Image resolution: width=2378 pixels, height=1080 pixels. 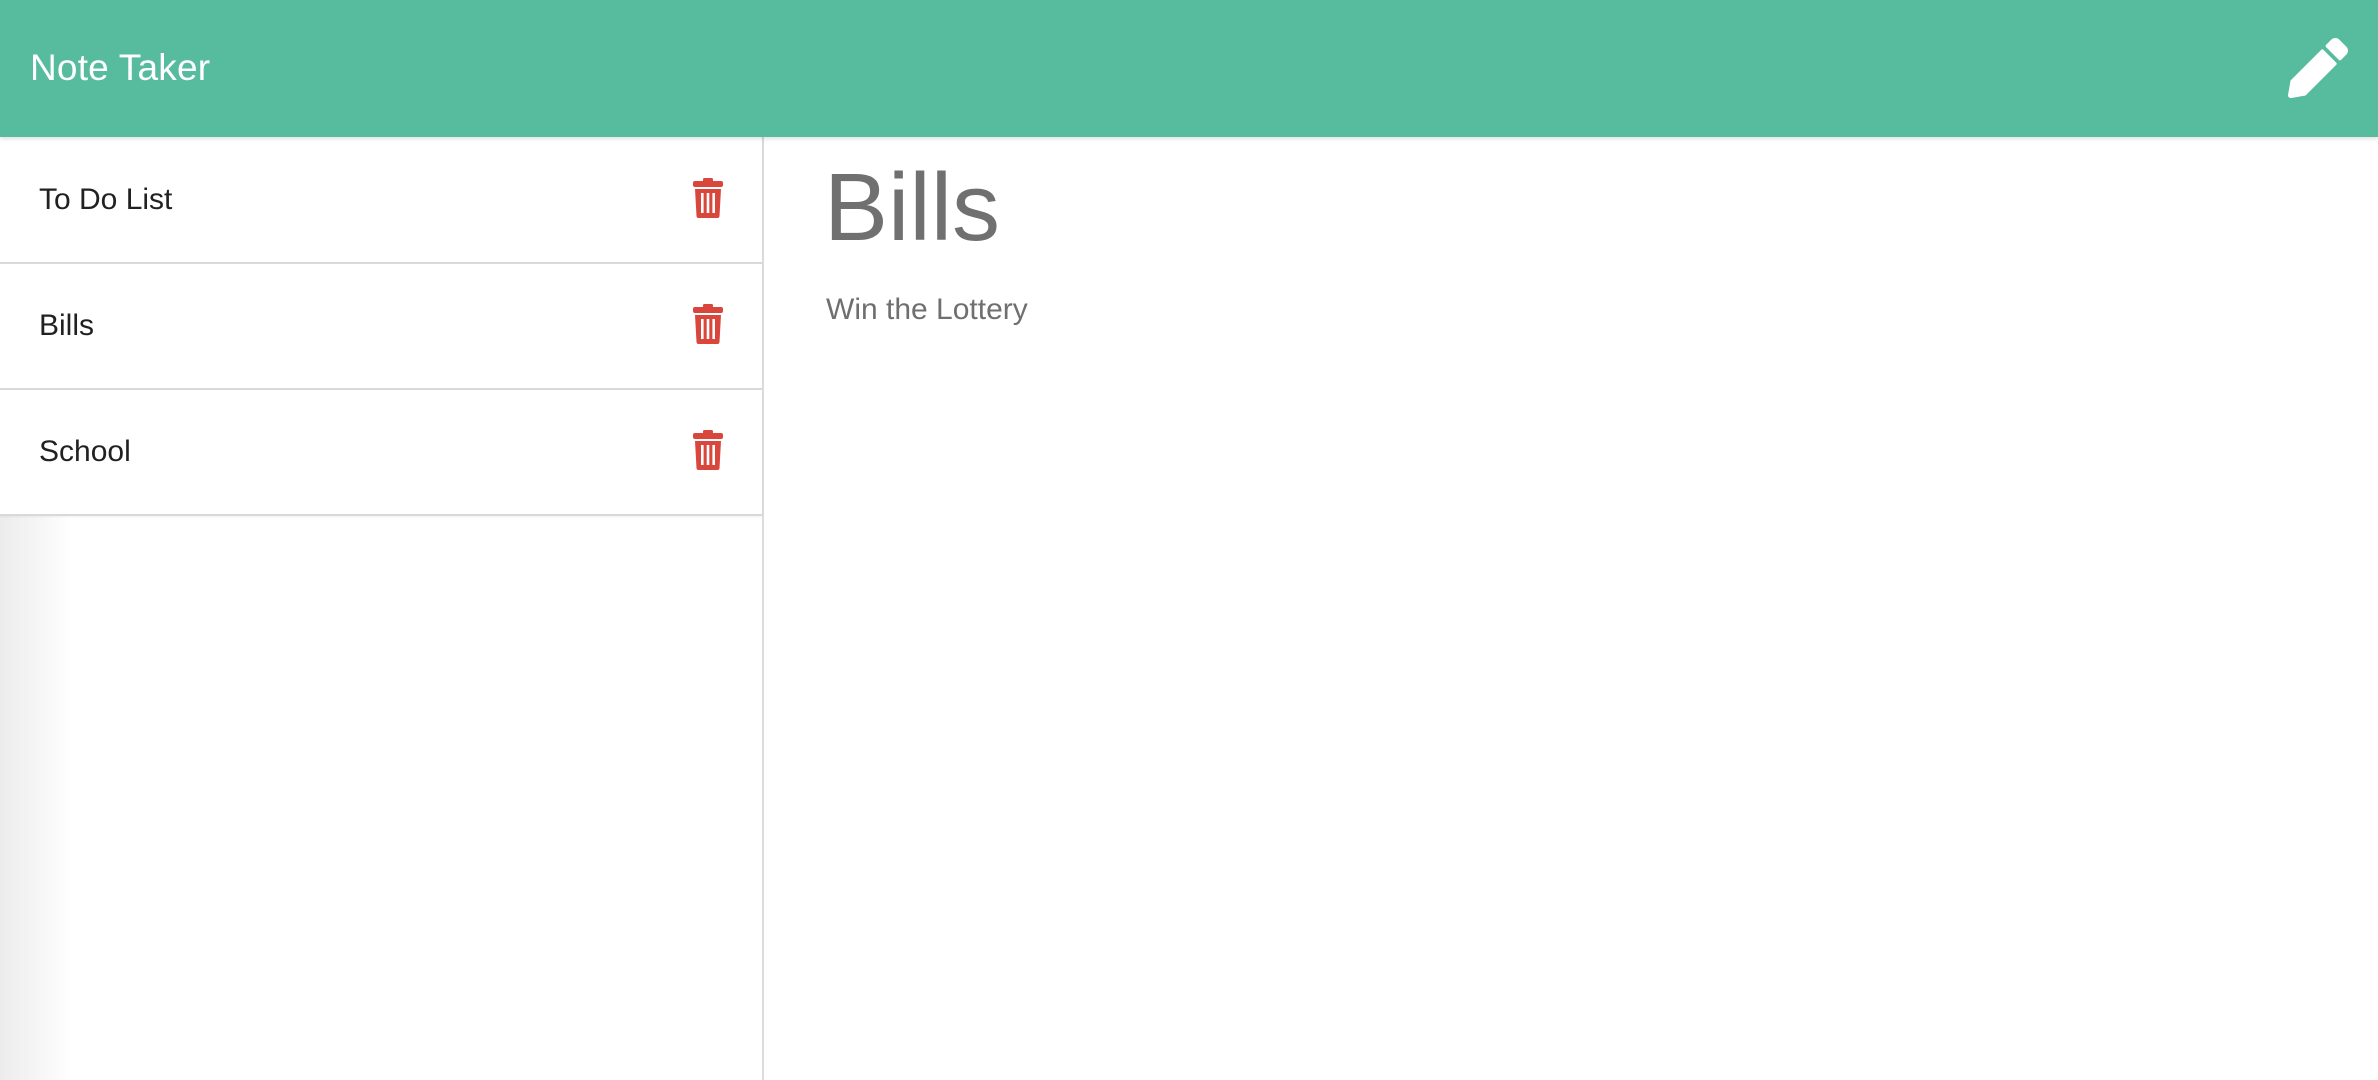 What do you see at coordinates (66, 326) in the screenshot?
I see `note-item-title: Bills` at bounding box center [66, 326].